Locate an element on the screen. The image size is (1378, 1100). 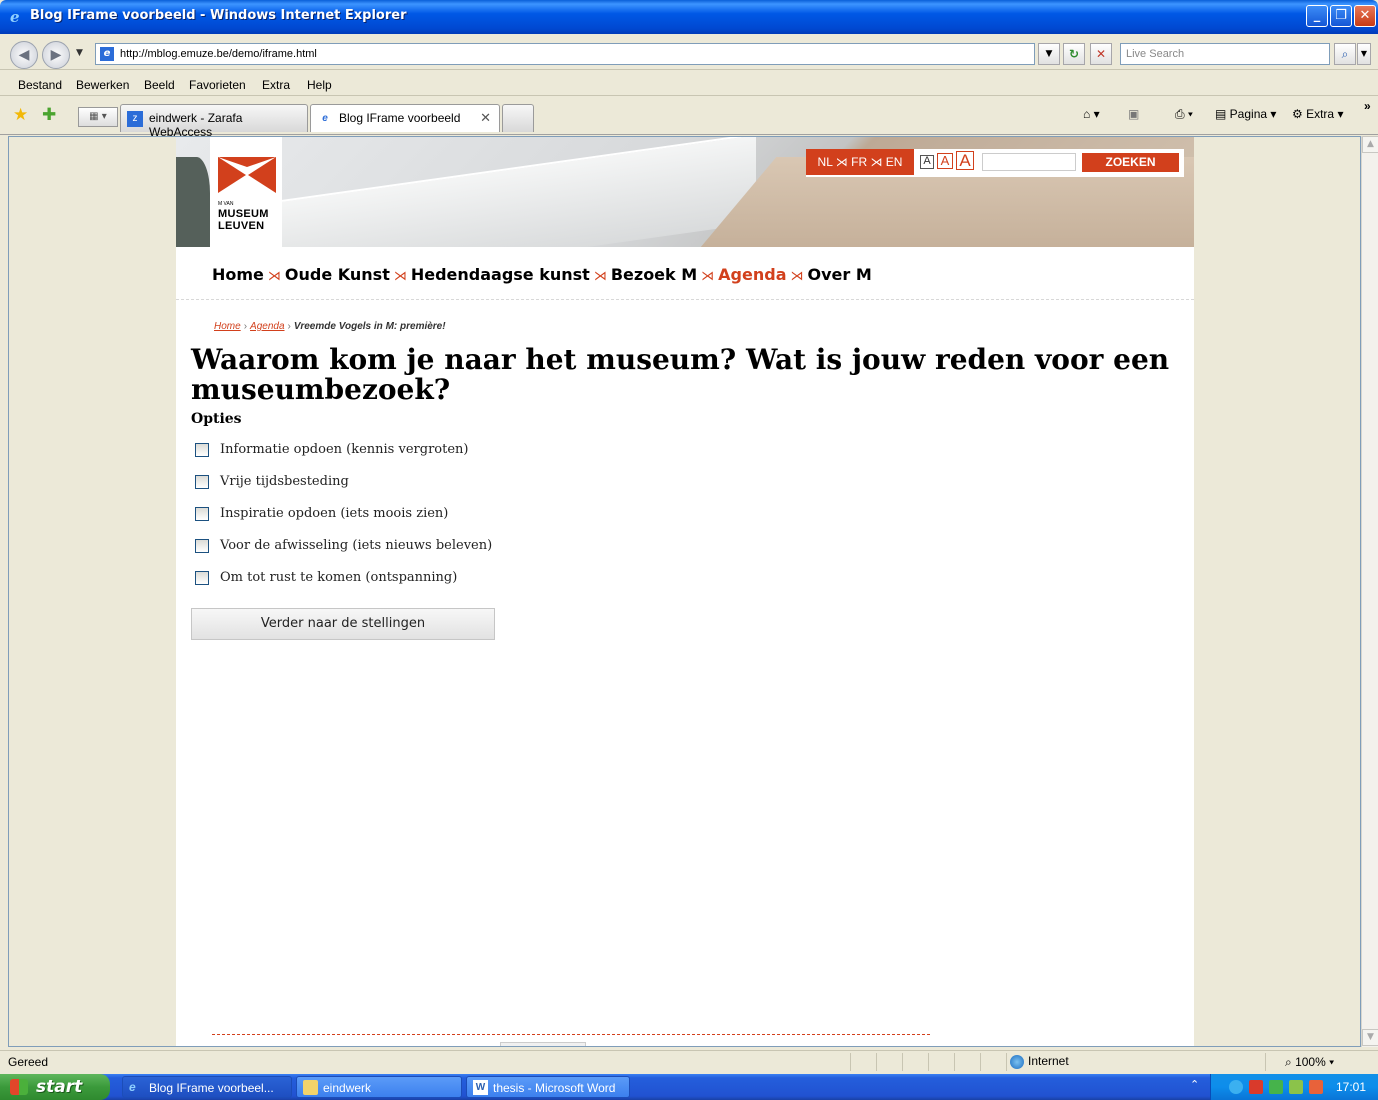
home-icon: ⌂ ▾ is located at coordinates (1091, 114).